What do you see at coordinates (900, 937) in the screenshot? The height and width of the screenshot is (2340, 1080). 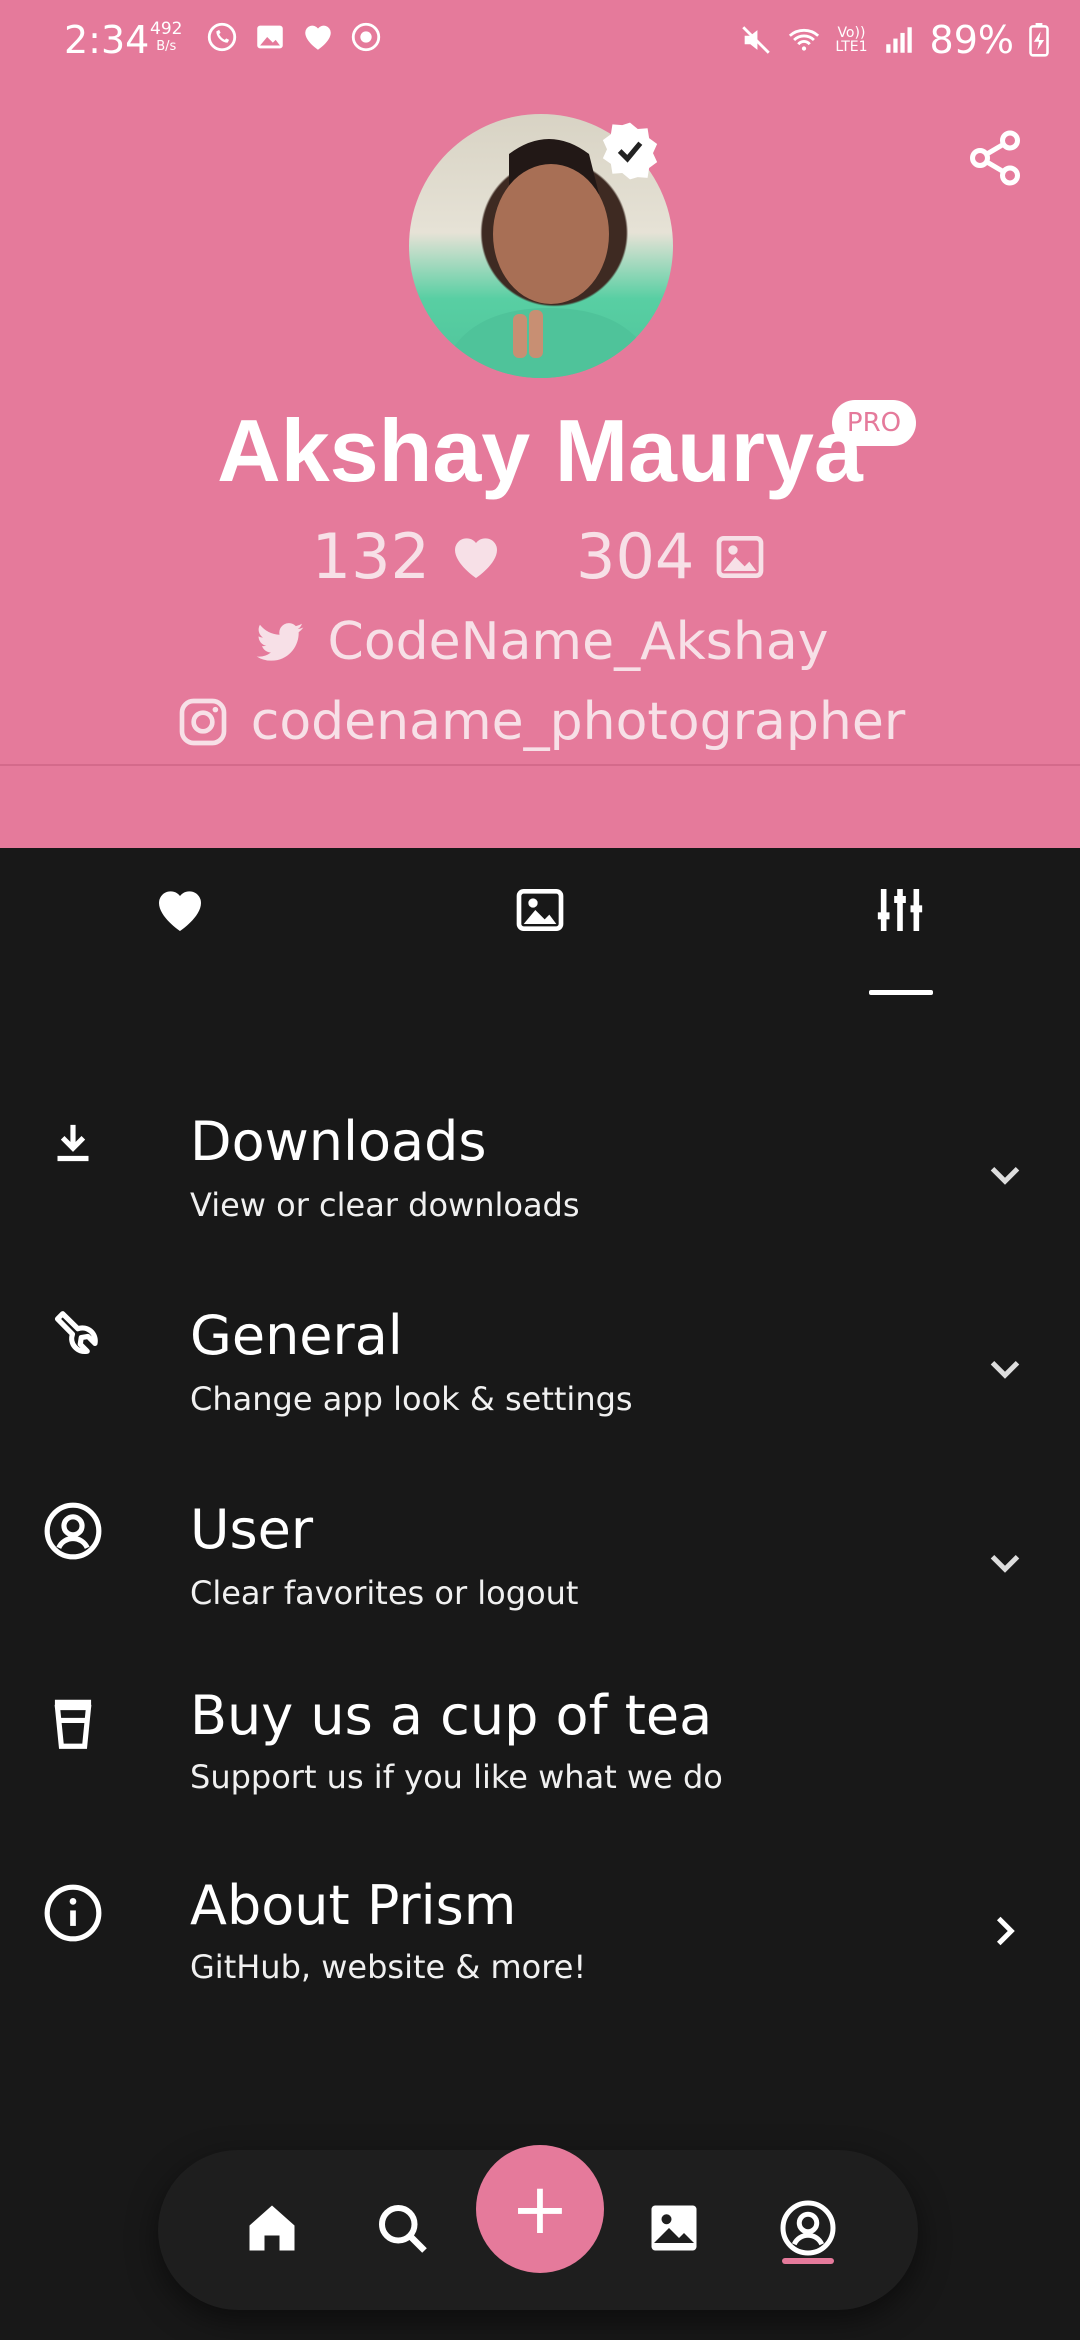 I see `tab-settings` at bounding box center [900, 937].